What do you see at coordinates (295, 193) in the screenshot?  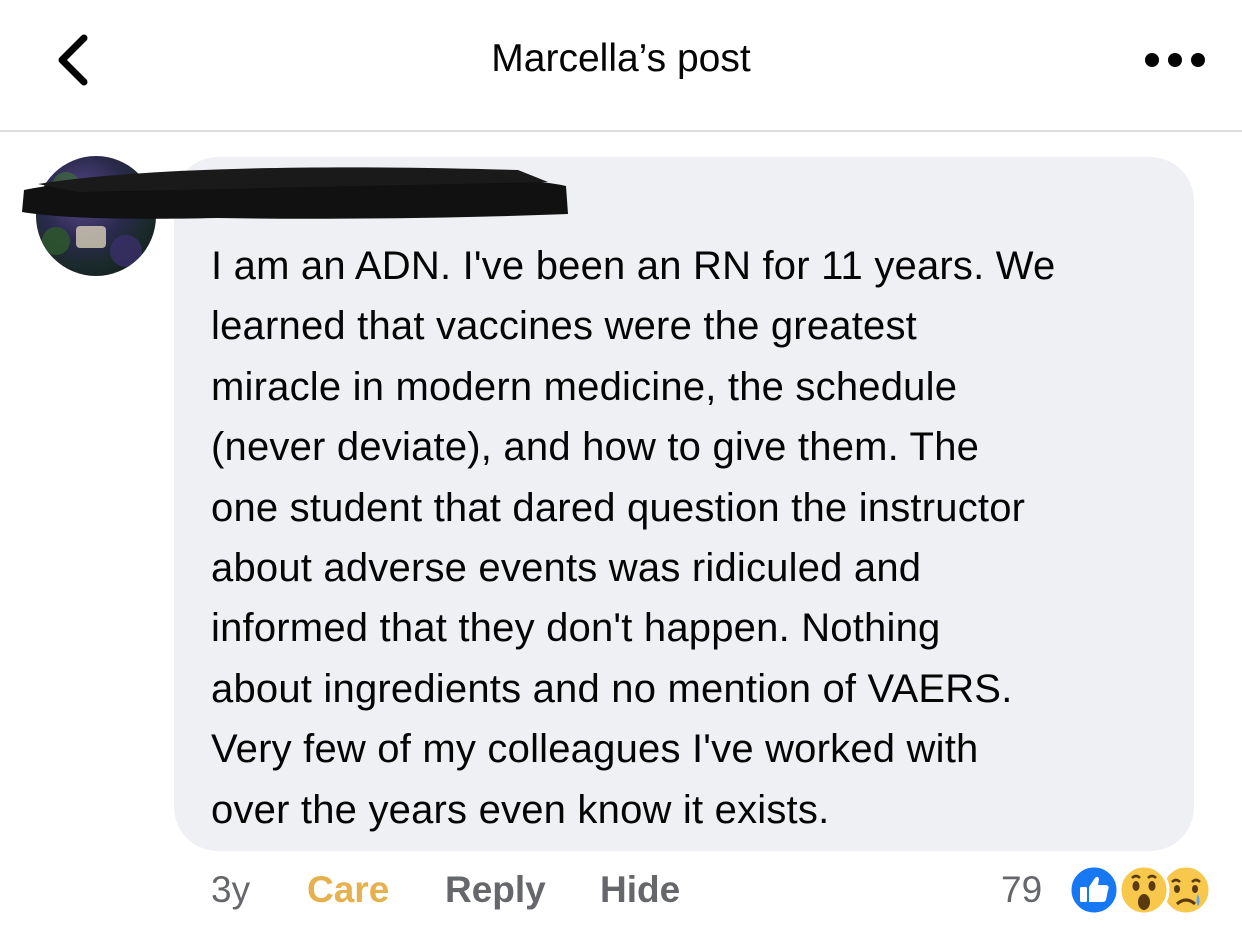 I see `redacted-author-name` at bounding box center [295, 193].